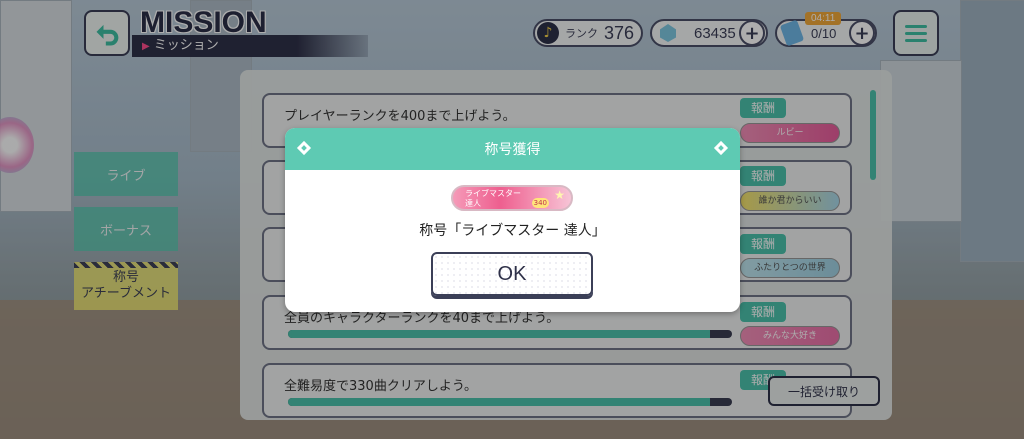  I want to click on dialog-message: 称号「ライブマスター 達人」, so click(512, 231).